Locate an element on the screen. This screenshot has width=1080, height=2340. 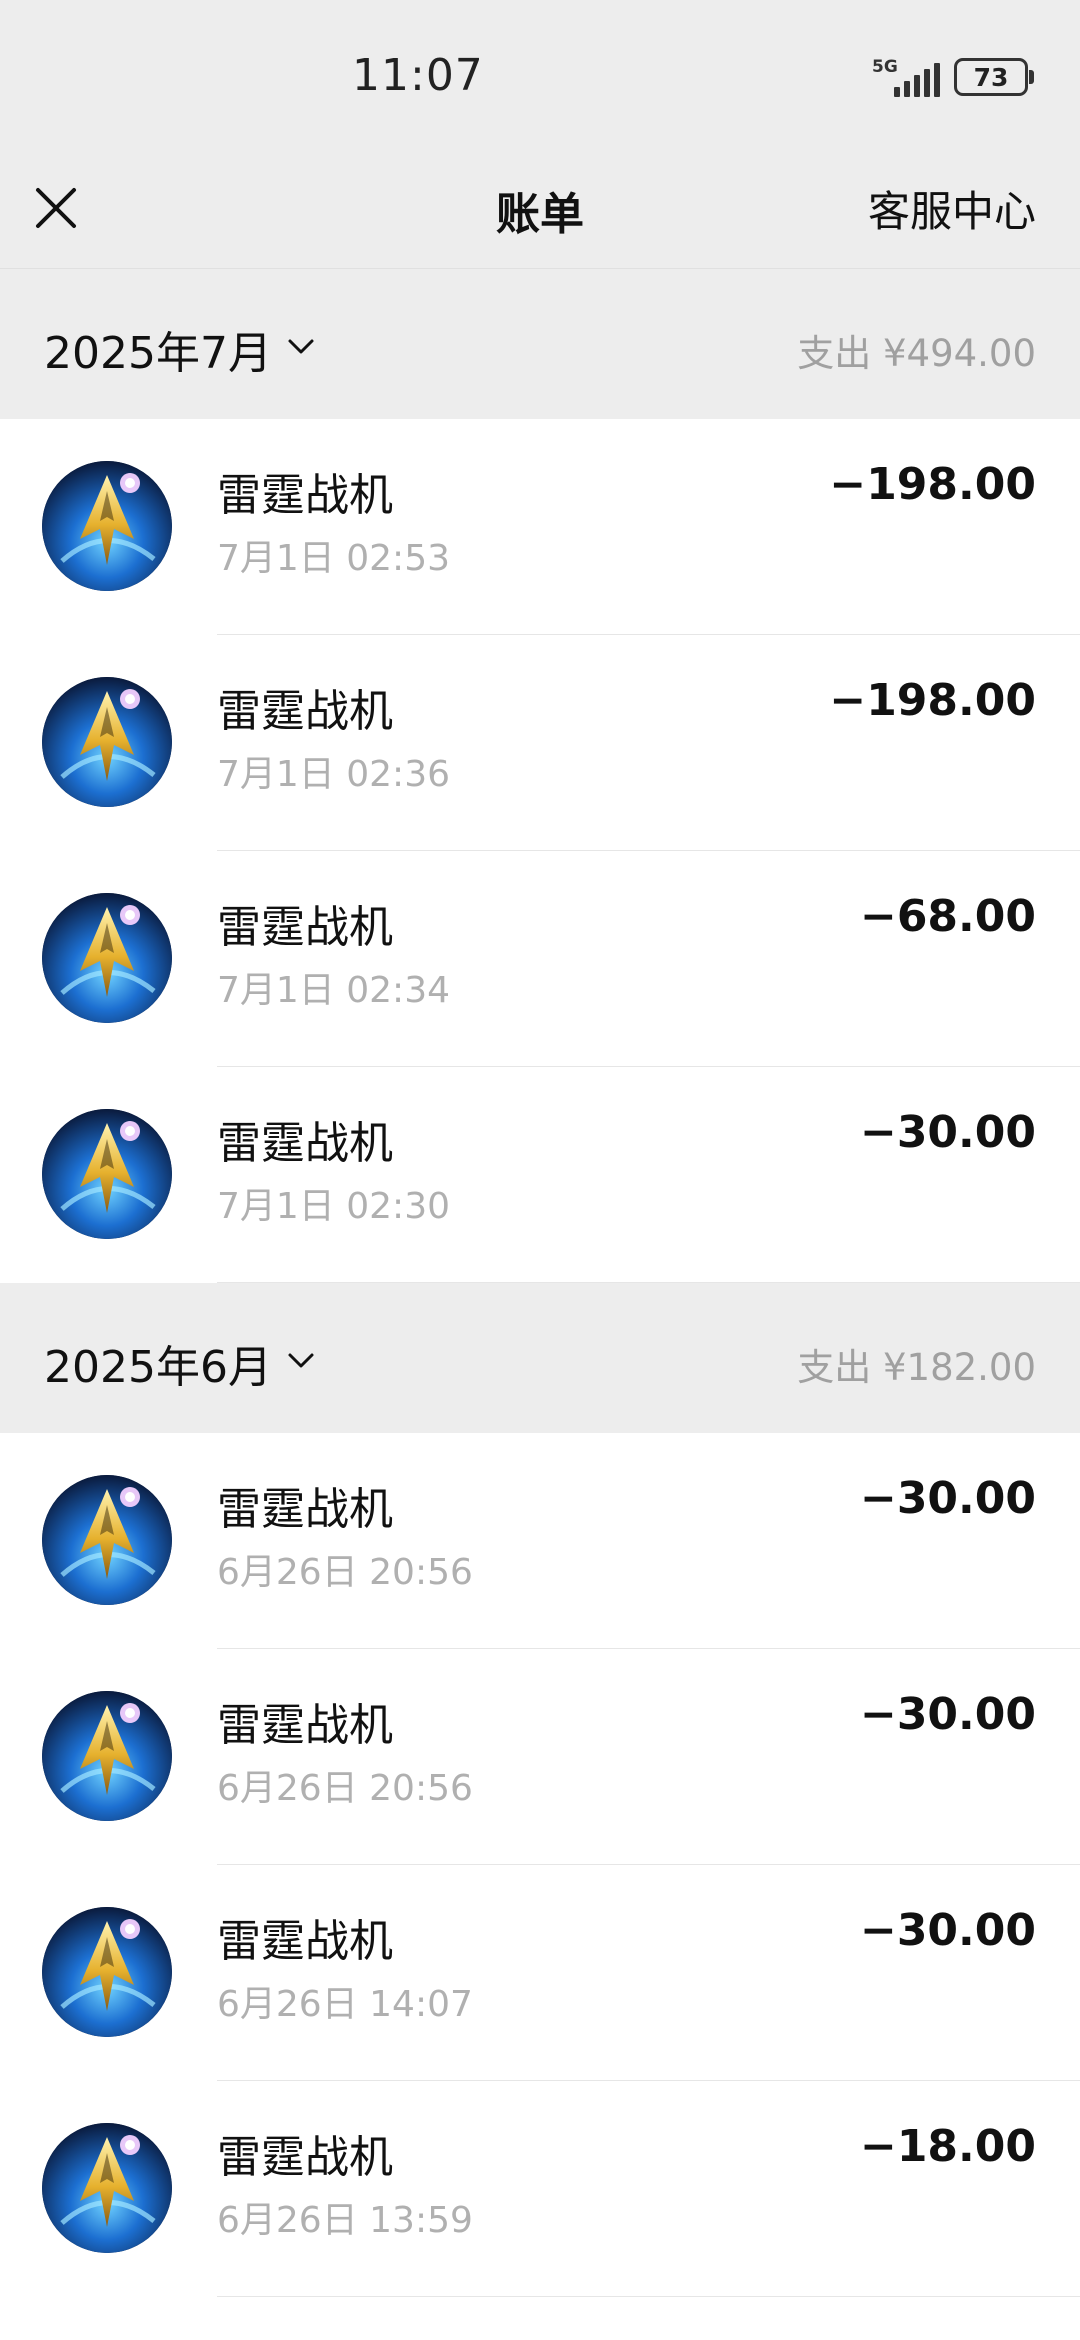
customer-service-button: 客服中心 is located at coordinates (952, 208).